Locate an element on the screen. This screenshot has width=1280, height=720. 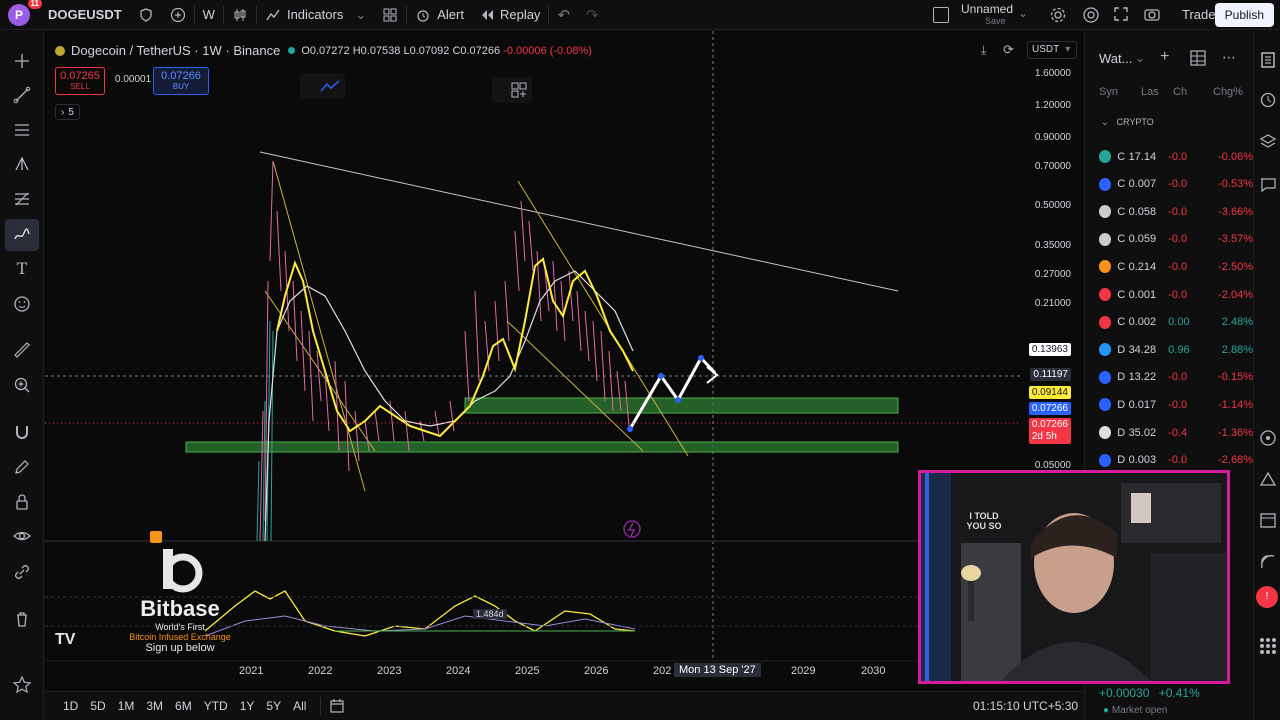
timeframe-all: All is located at coordinates (299, 706).